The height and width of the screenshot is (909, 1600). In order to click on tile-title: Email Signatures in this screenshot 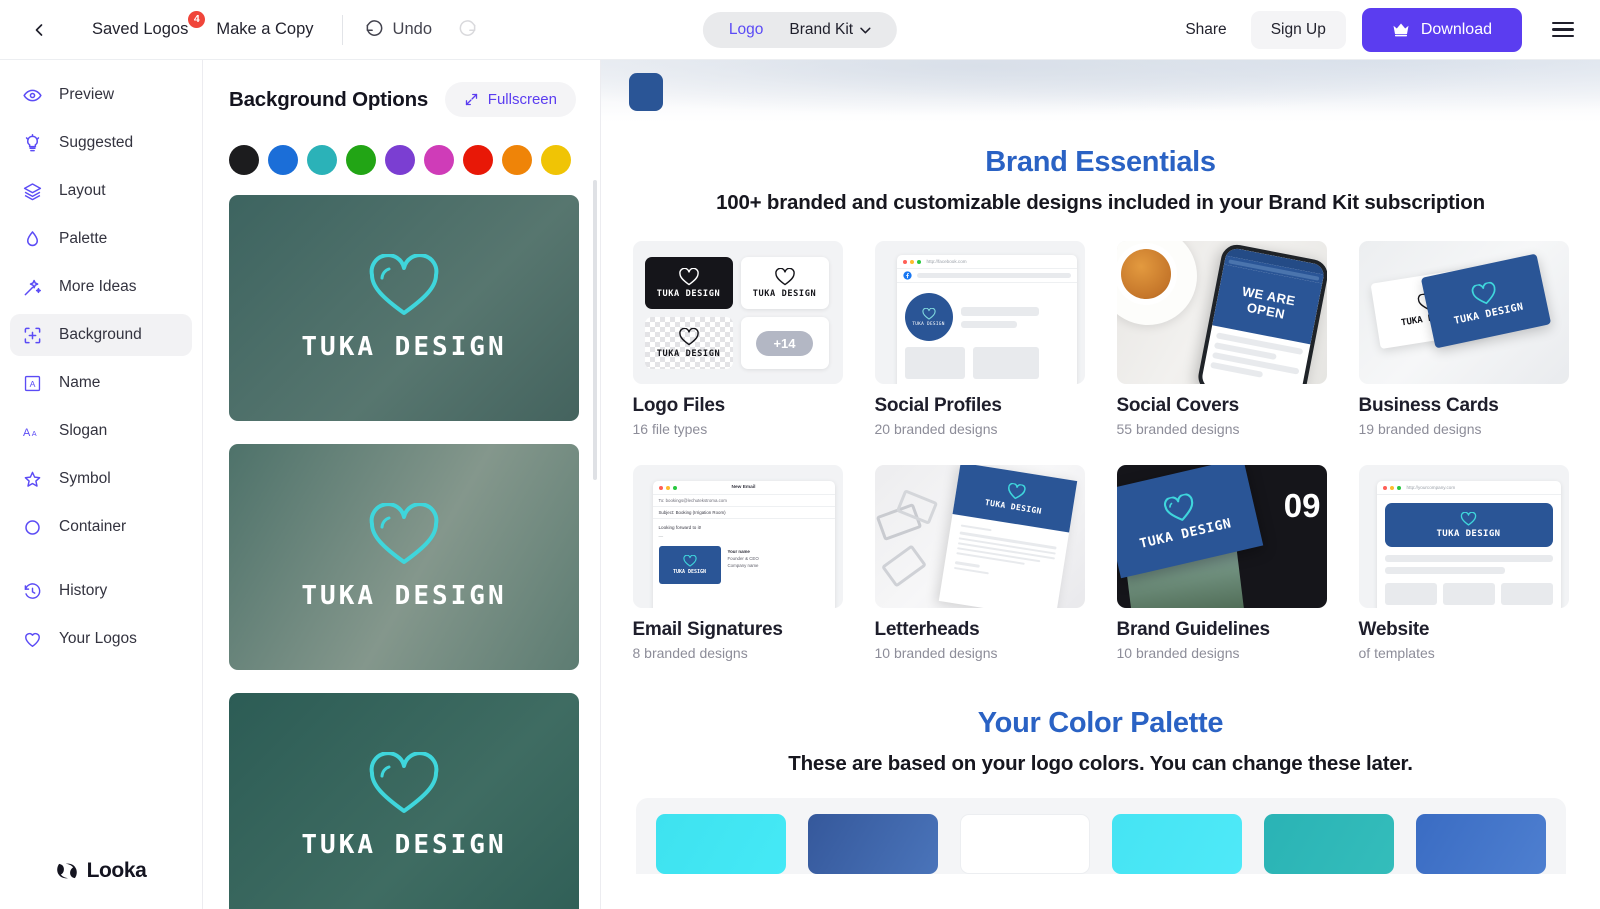, I will do `click(707, 629)`.